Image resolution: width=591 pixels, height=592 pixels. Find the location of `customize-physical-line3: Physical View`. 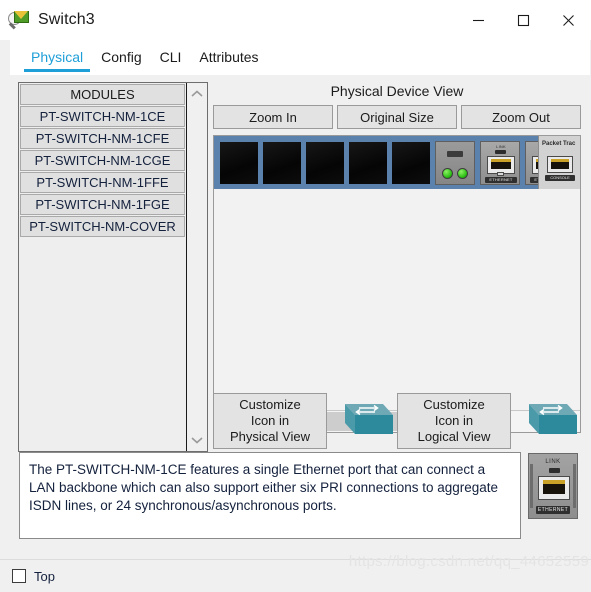

customize-physical-line3: Physical View is located at coordinates (270, 436).